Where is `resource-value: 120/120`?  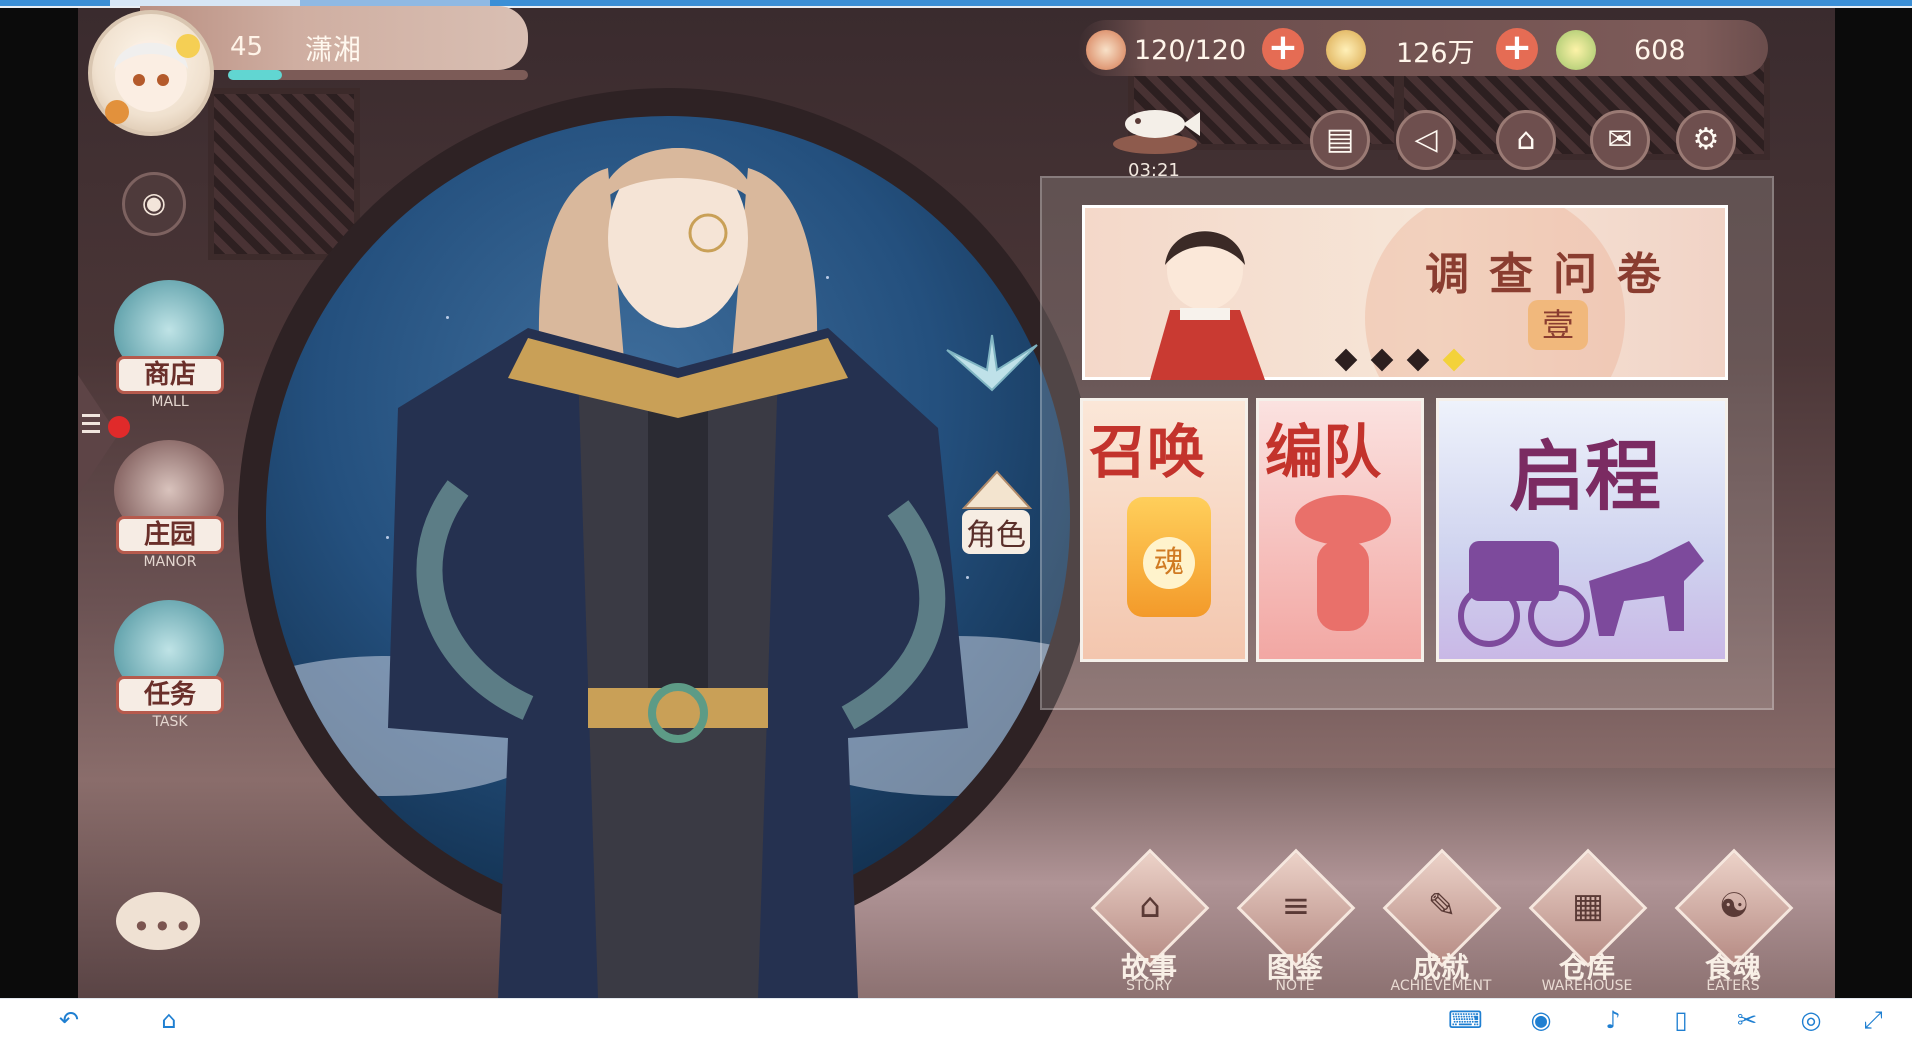
resource-value: 120/120 is located at coordinates (1190, 50).